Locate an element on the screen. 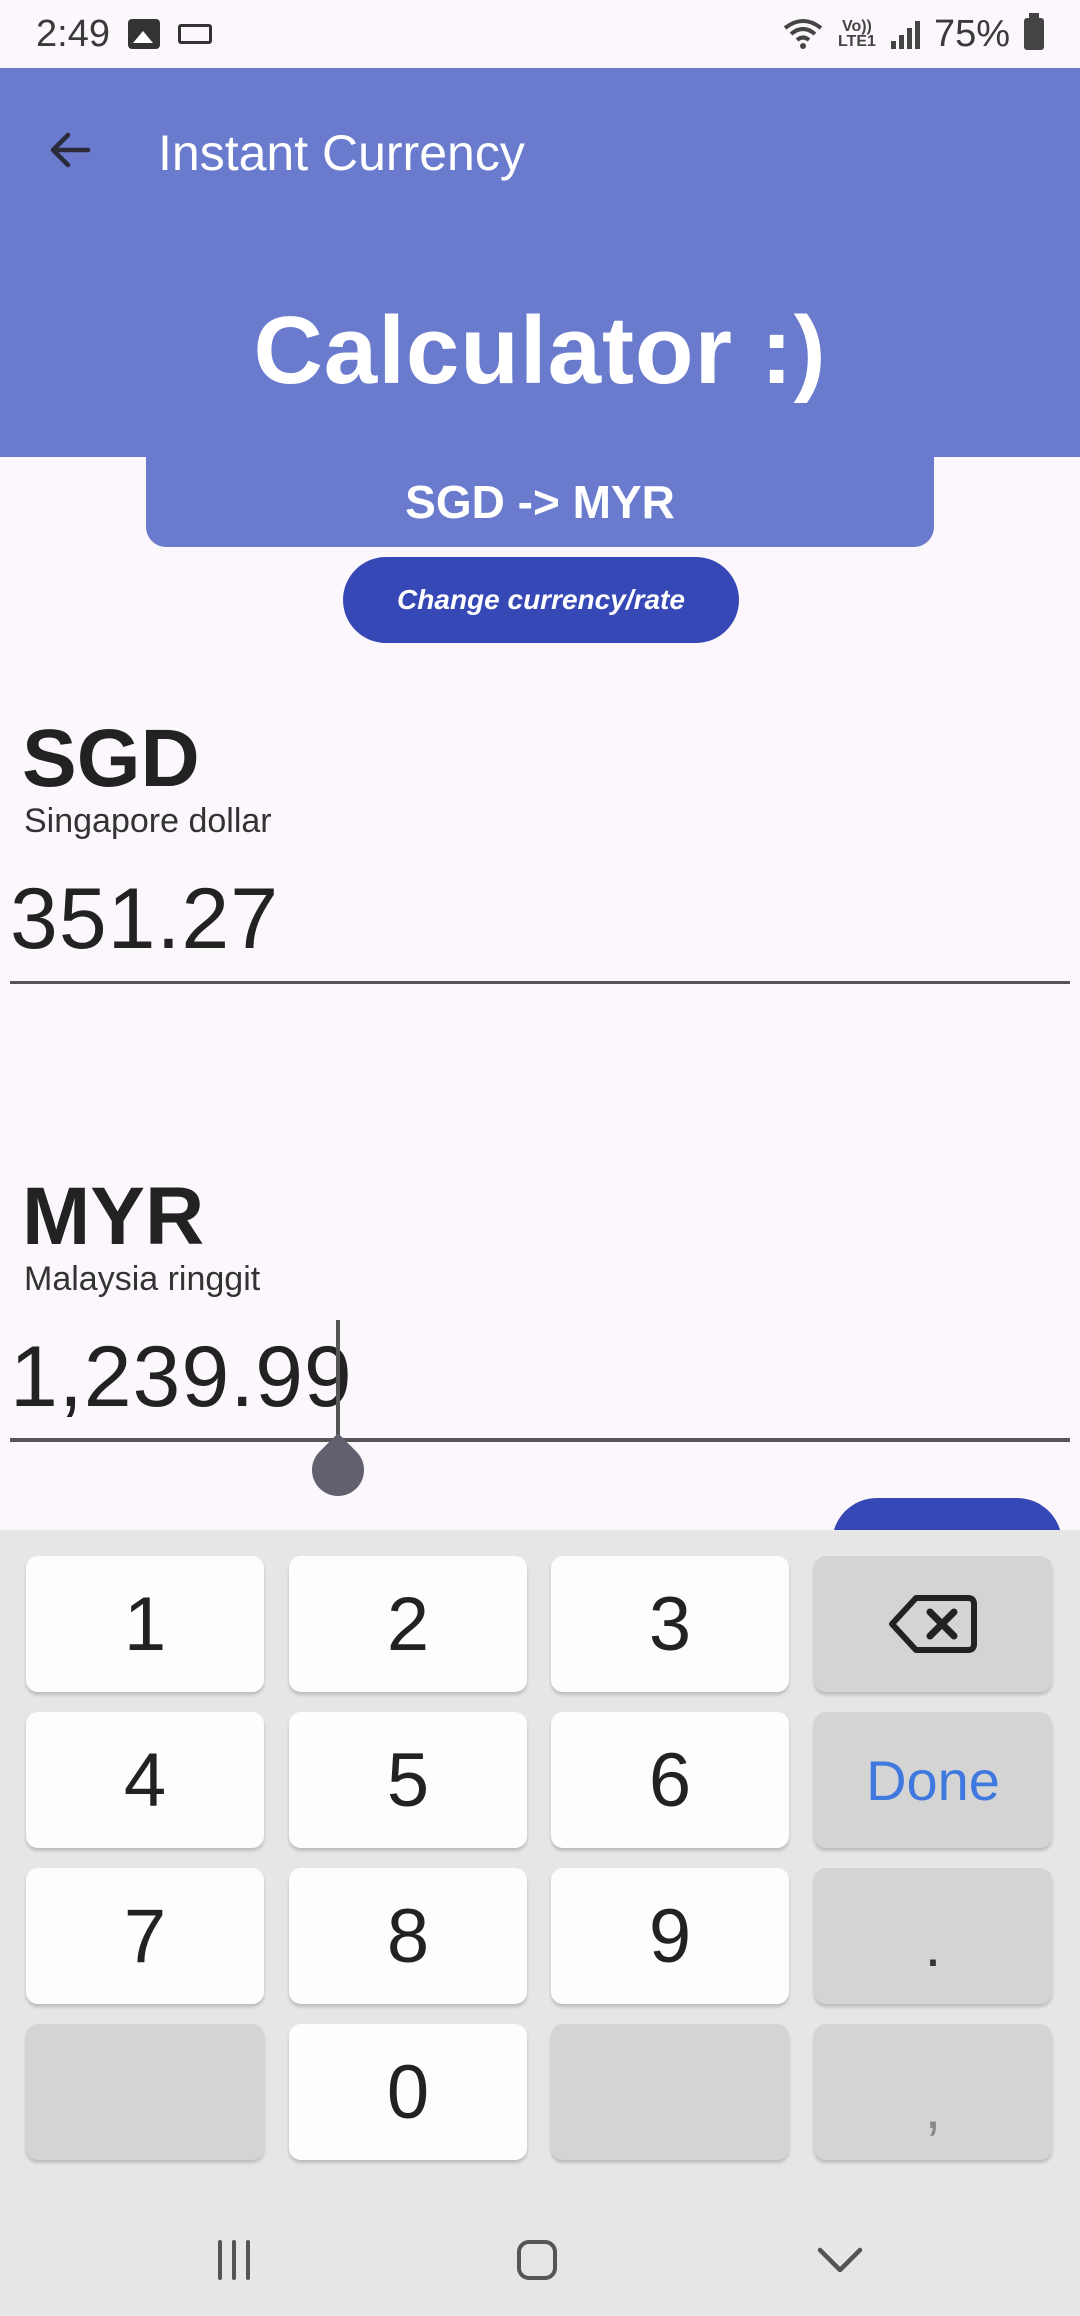 The height and width of the screenshot is (2316, 1080). hero-title: Calculator :) is located at coordinates (540, 350).